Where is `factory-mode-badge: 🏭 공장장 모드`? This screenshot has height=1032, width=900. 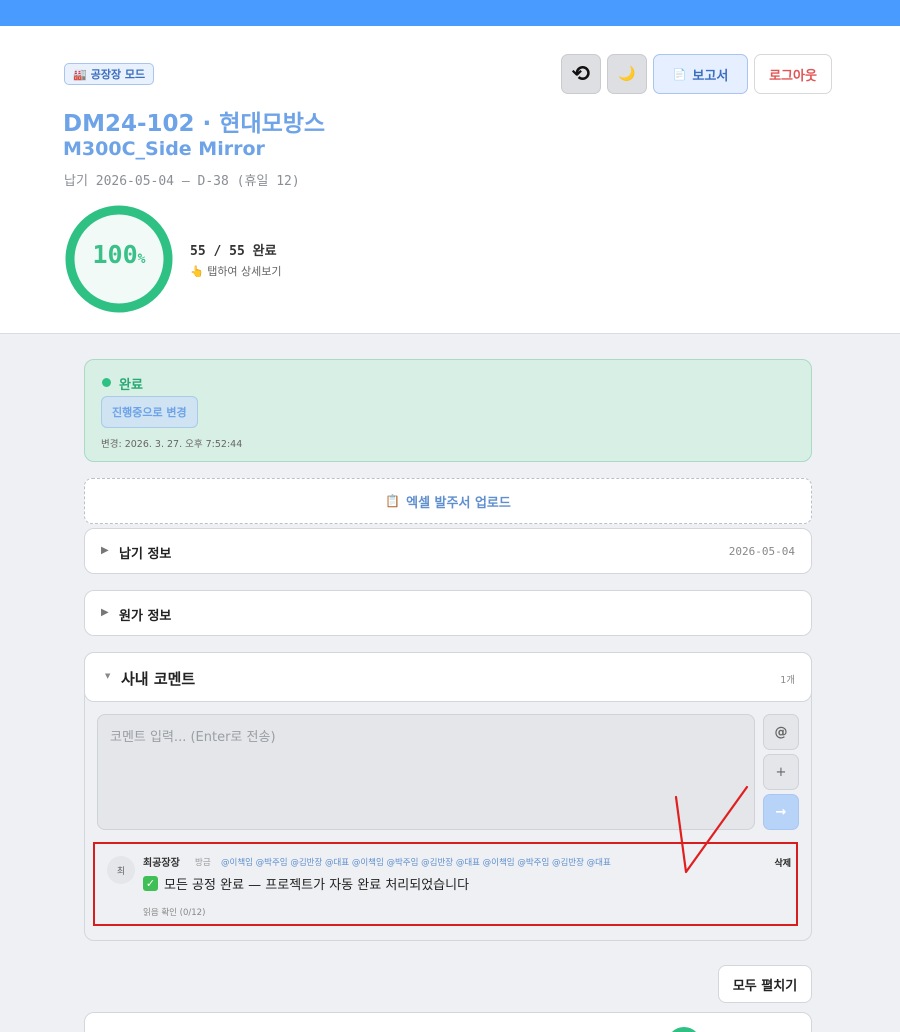
factory-mode-badge: 🏭 공장장 모드 is located at coordinates (109, 74).